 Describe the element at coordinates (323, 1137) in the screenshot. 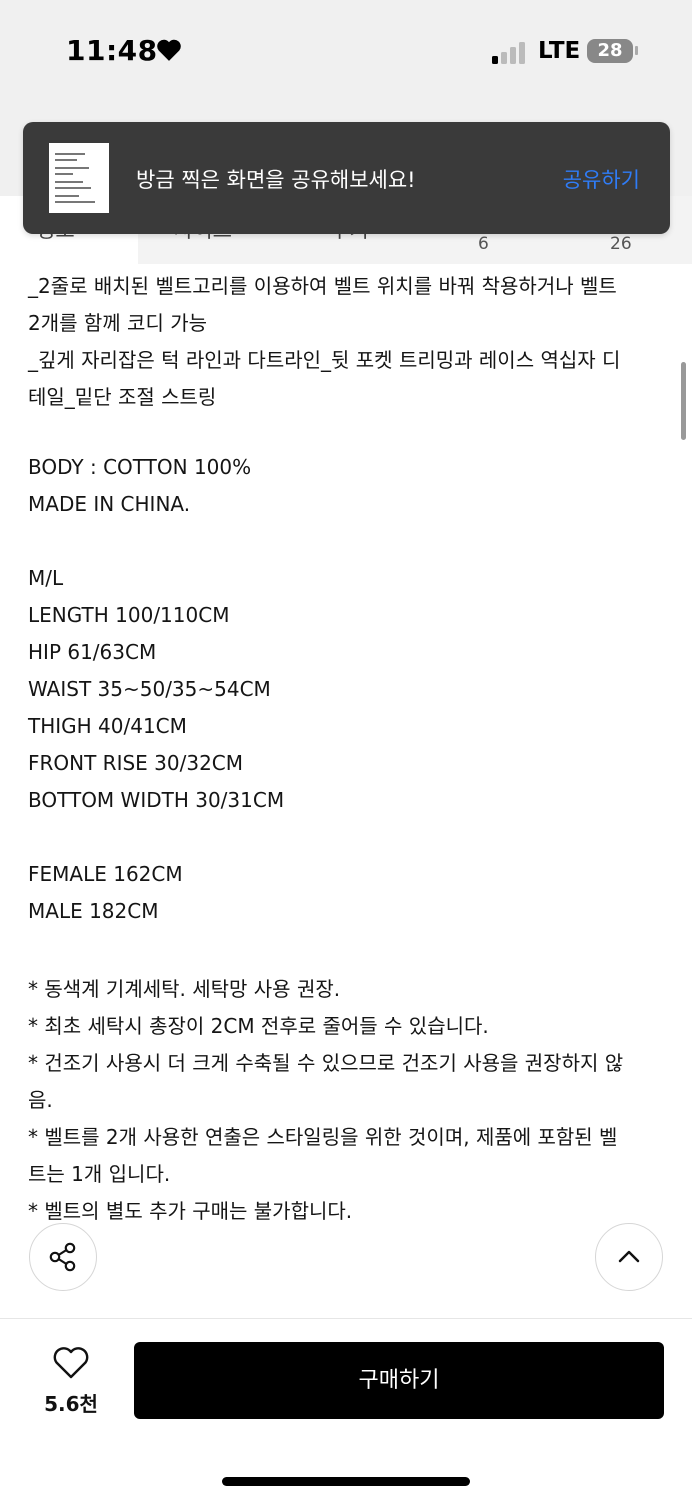

I see `care-note: * 벨트를 2개 사용한 연출은 스타일링을 위한 것이며, 제품에 포함된 벨` at that location.